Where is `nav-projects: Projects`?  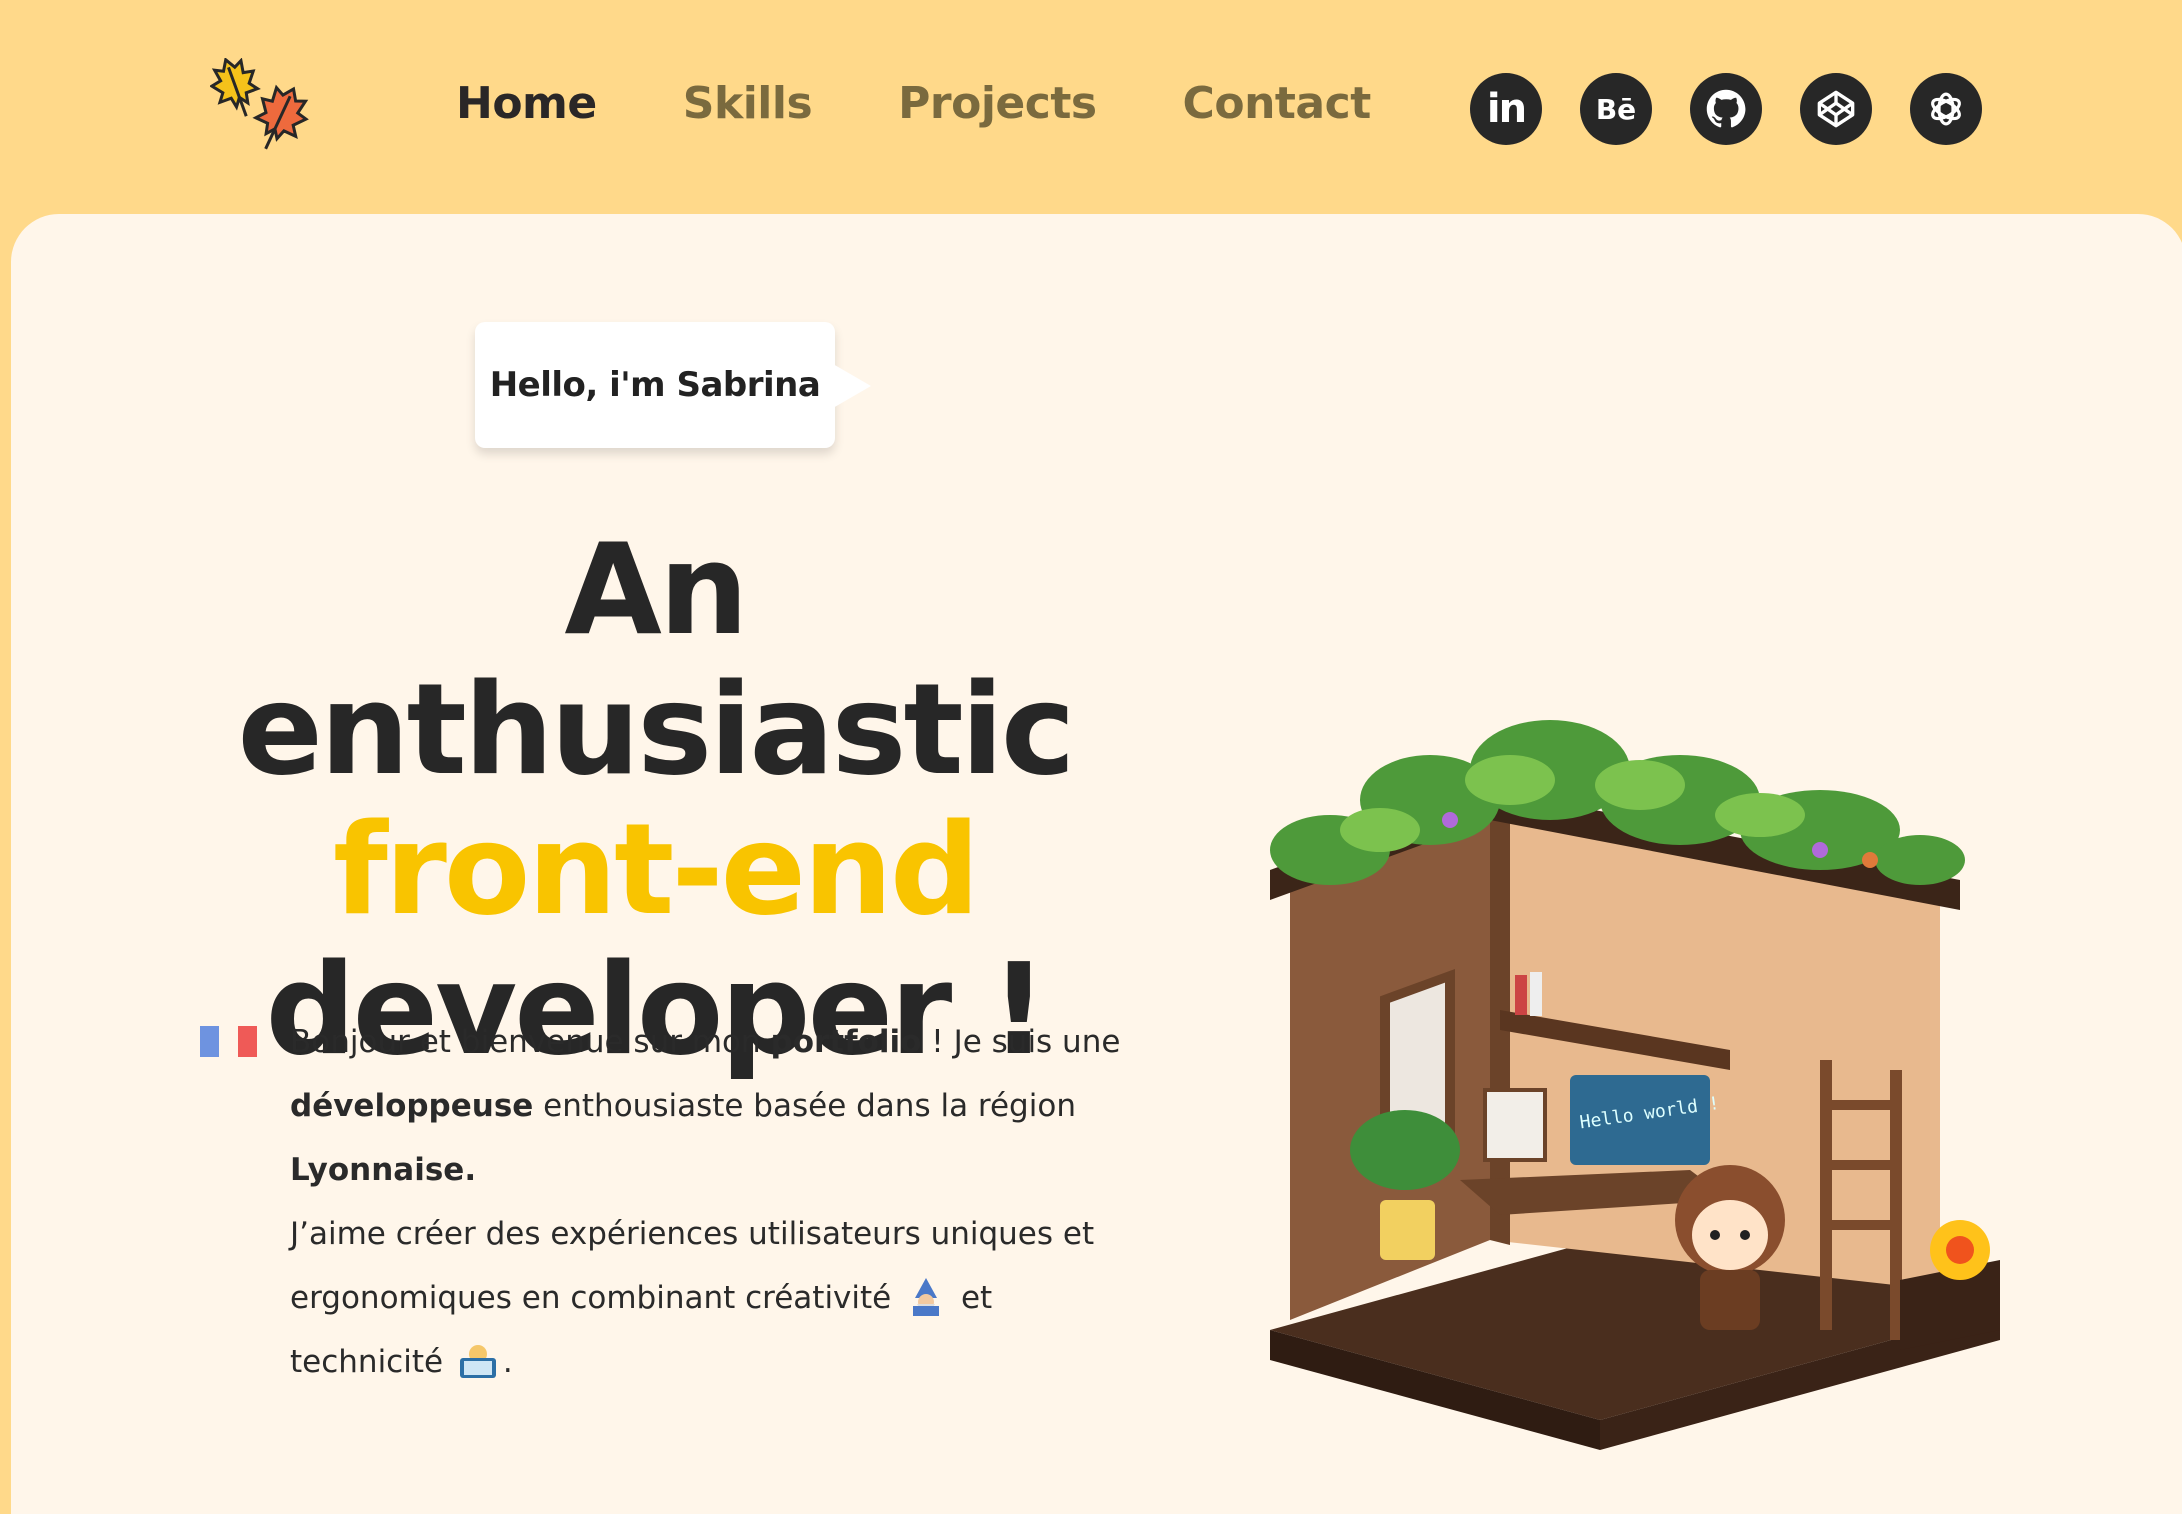 nav-projects: Projects is located at coordinates (997, 103).